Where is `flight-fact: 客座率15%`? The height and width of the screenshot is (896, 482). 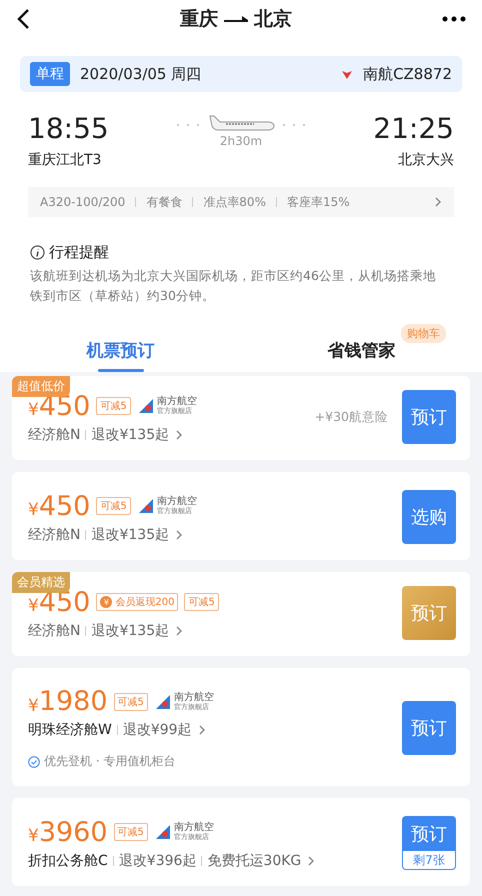 flight-fact: 客座率15% is located at coordinates (318, 202).